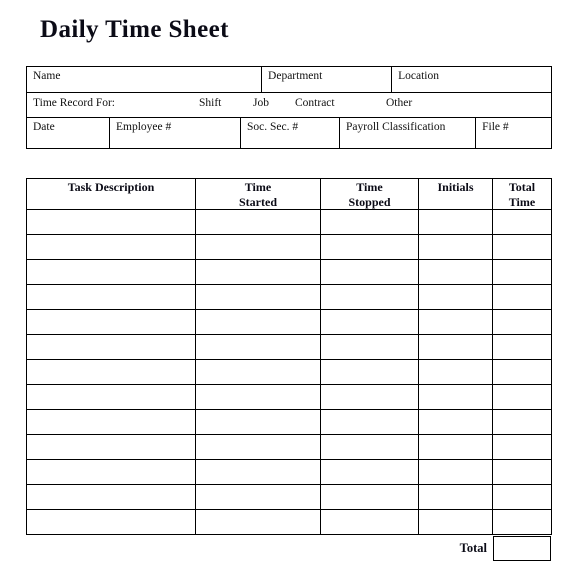 The height and width of the screenshot is (580, 580). I want to click on field-file-number: File #, so click(514, 133).